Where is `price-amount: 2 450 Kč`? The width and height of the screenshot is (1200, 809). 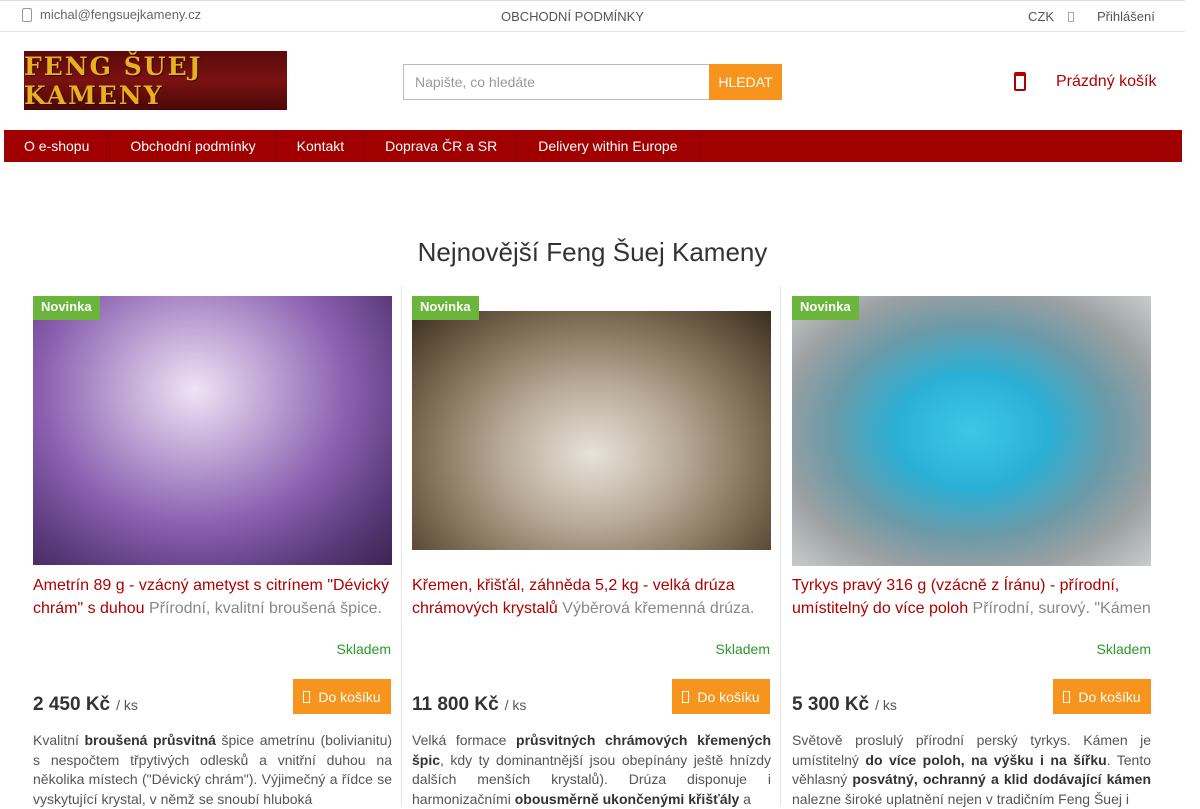 price-amount: 2 450 Kč is located at coordinates (72, 704).